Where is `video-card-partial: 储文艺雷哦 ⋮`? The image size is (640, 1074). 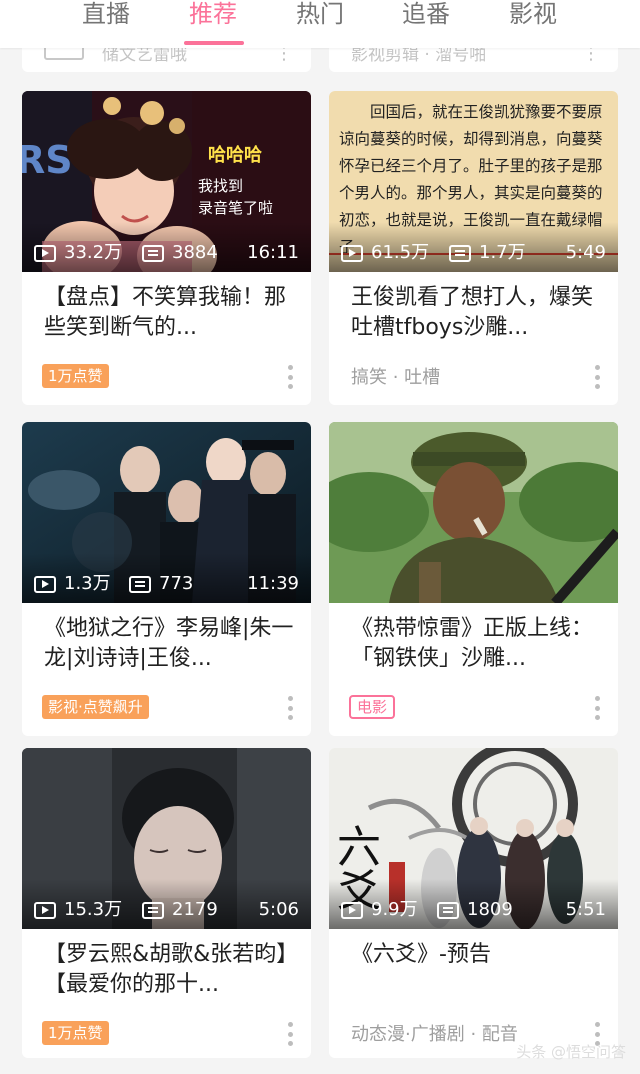 video-card-partial: 储文艺雷哦 ⋮ is located at coordinates (166, 60).